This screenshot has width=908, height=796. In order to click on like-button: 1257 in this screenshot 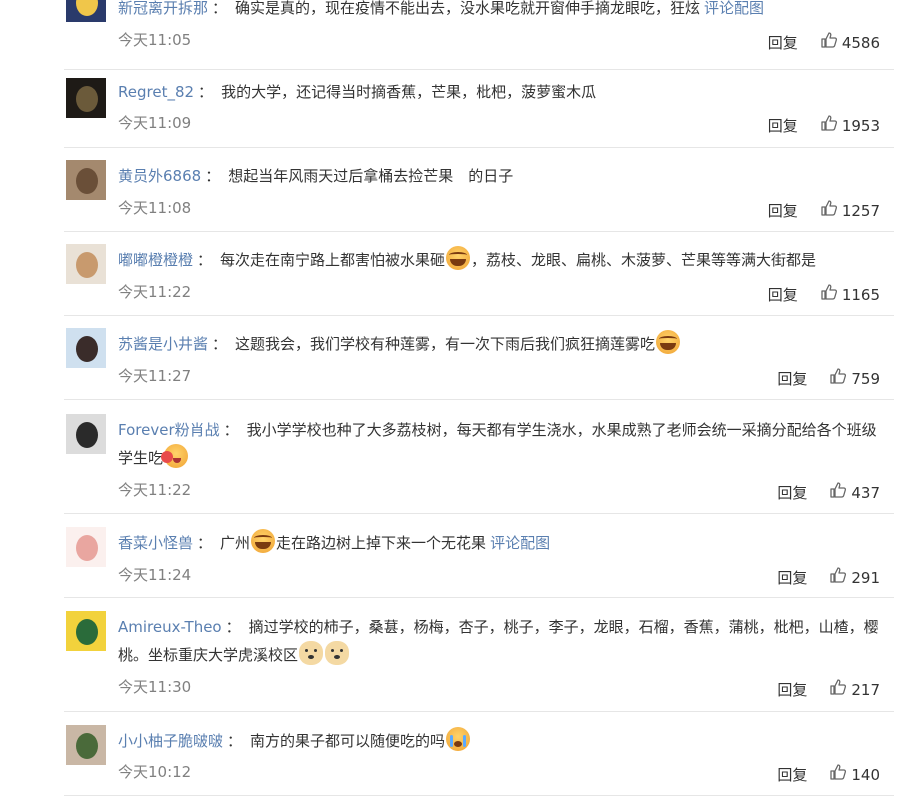, I will do `click(850, 210)`.